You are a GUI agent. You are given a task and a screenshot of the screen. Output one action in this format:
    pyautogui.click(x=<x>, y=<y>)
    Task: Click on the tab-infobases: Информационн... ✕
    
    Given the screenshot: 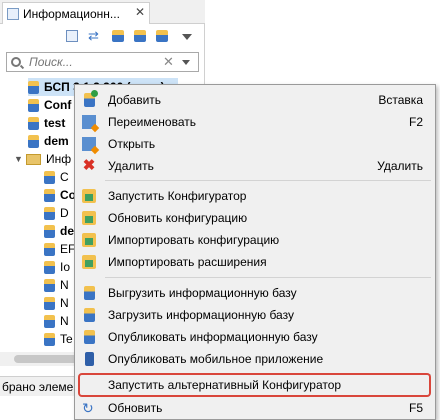 What is the action you would take?
    pyautogui.click(x=76, y=13)
    